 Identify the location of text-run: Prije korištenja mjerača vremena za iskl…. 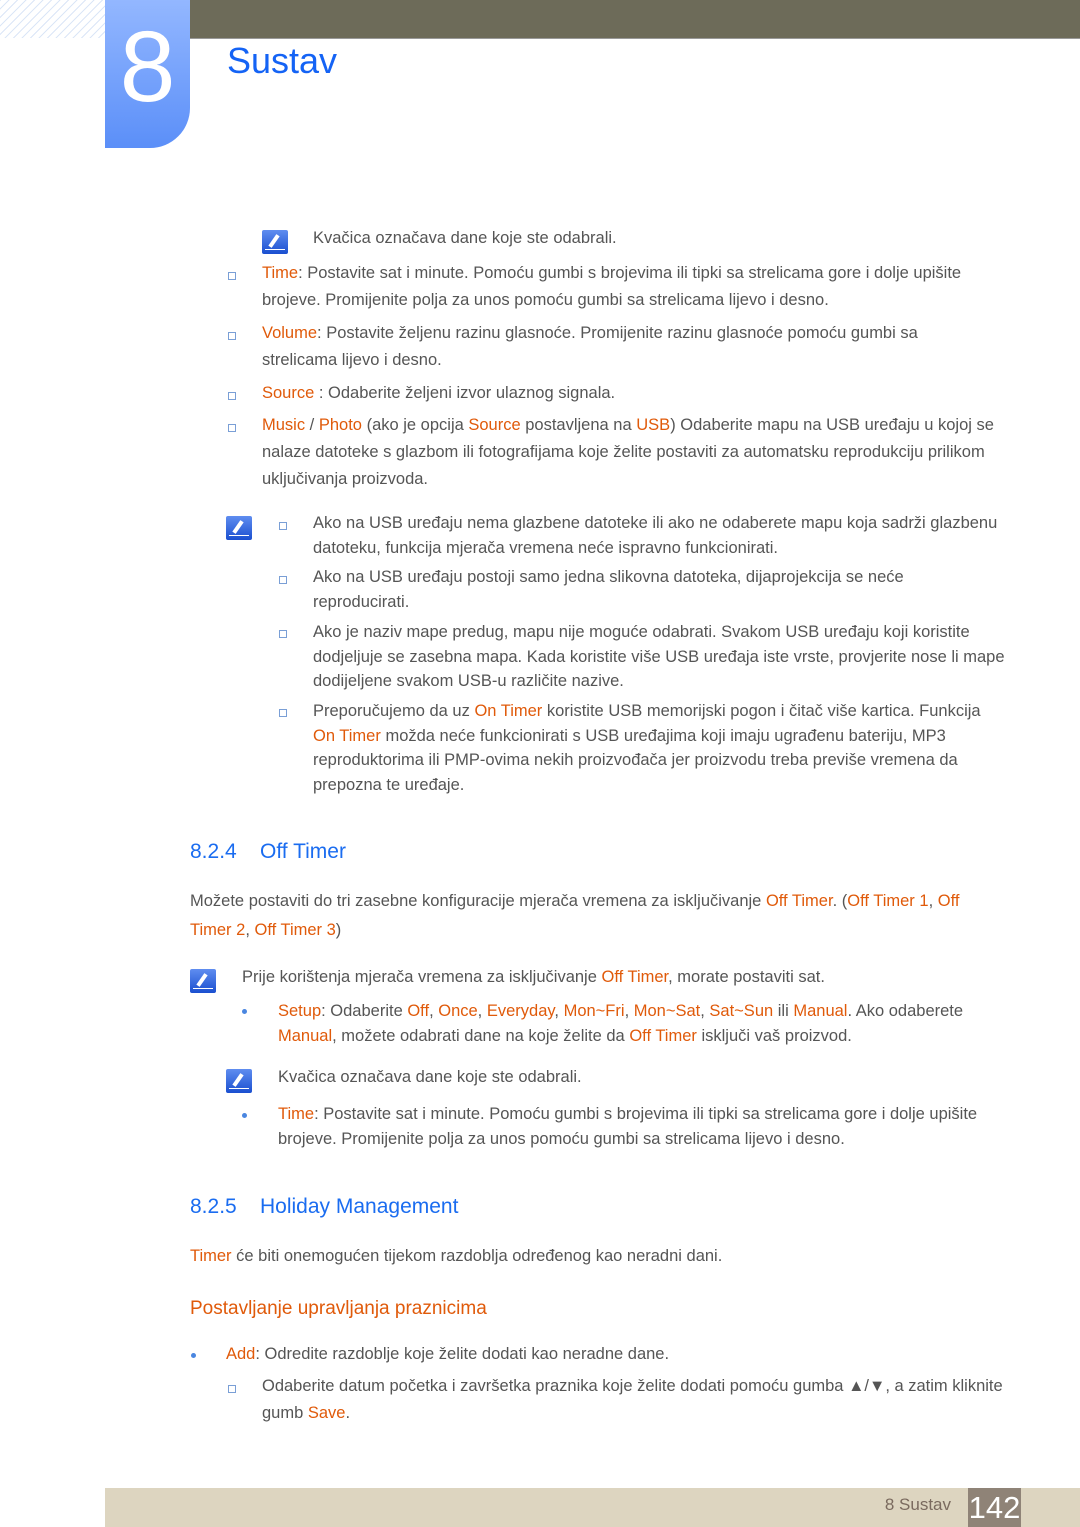
(422, 977).